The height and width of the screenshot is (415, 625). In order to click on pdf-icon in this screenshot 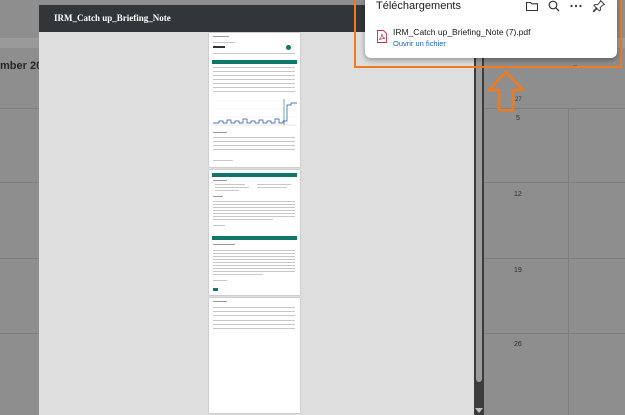, I will do `click(382, 36)`.